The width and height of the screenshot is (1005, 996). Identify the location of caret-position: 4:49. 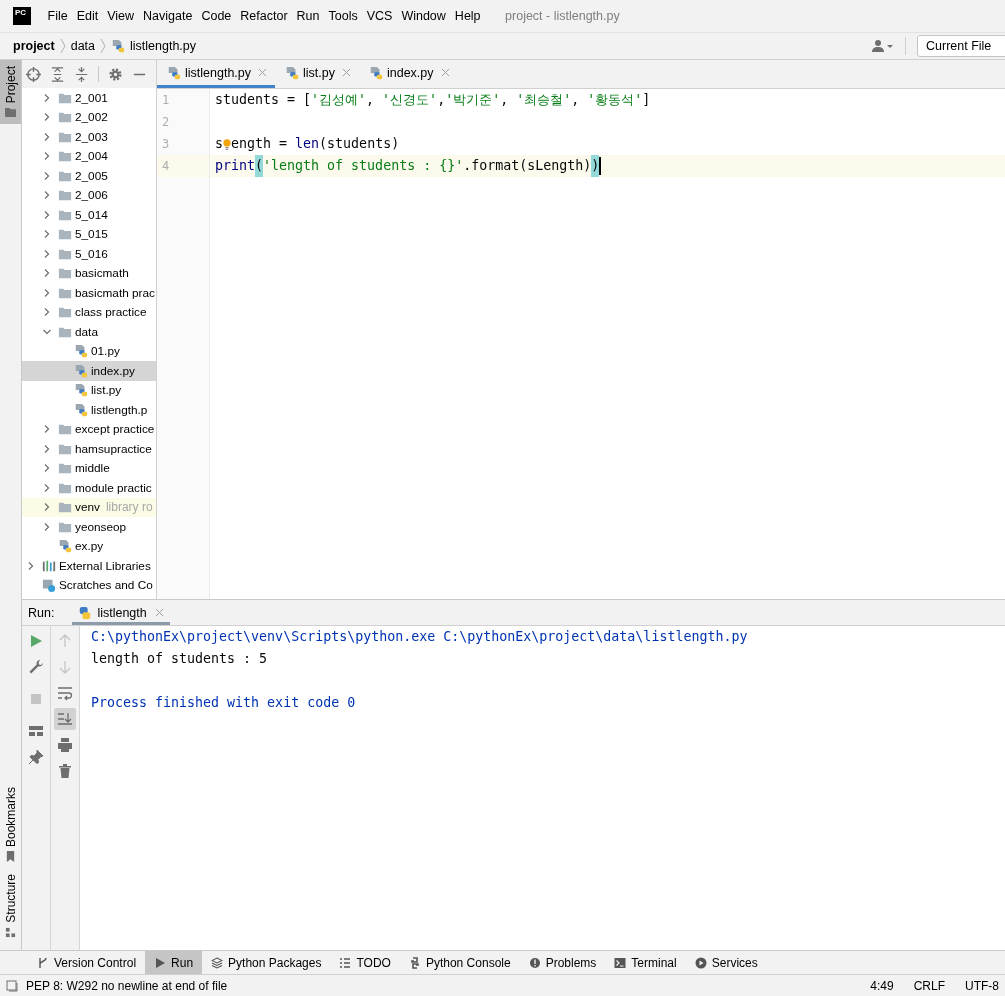
(882, 985).